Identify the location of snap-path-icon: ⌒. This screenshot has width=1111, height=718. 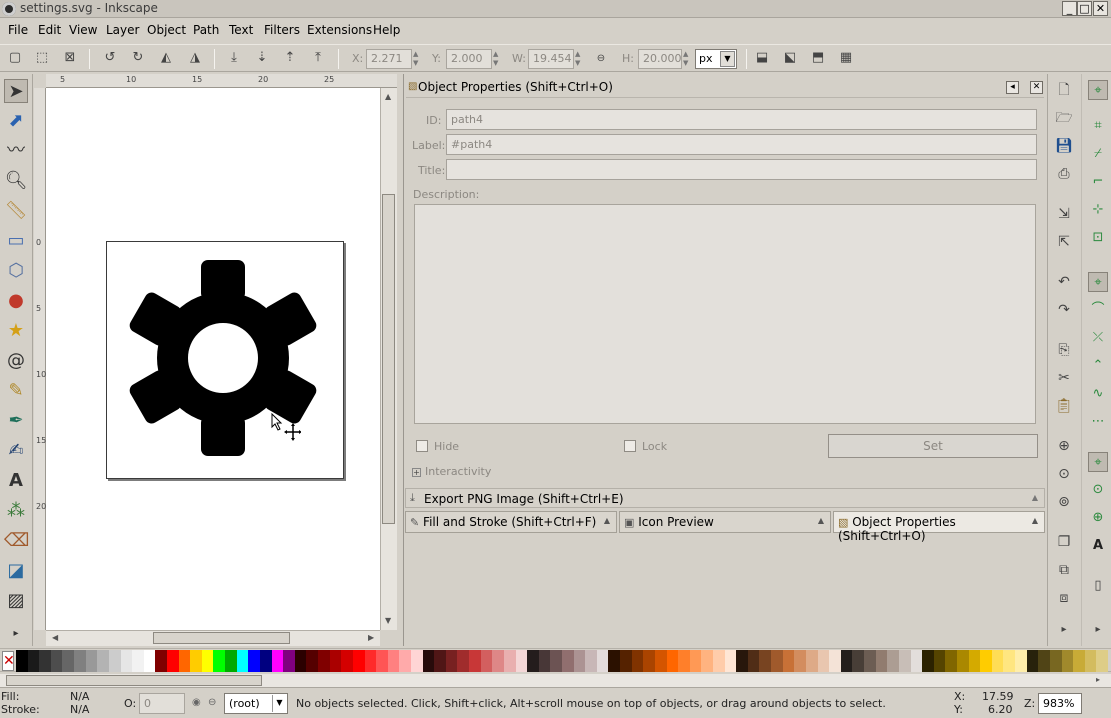
(1098, 310).